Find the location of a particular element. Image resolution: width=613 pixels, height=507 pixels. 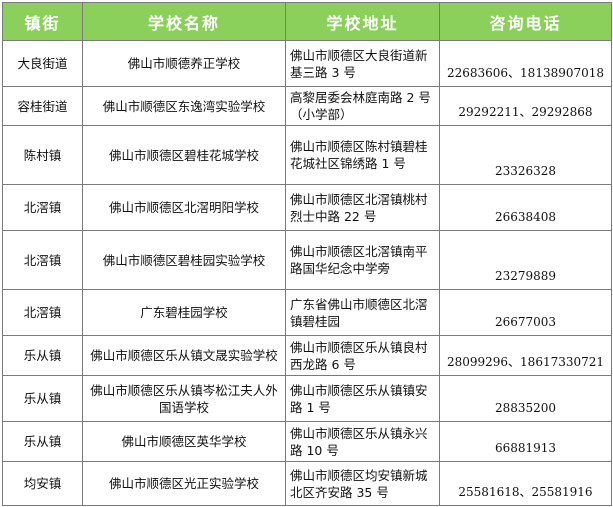

school-cell: 佛山市顺德区英华学校 is located at coordinates (184, 441).